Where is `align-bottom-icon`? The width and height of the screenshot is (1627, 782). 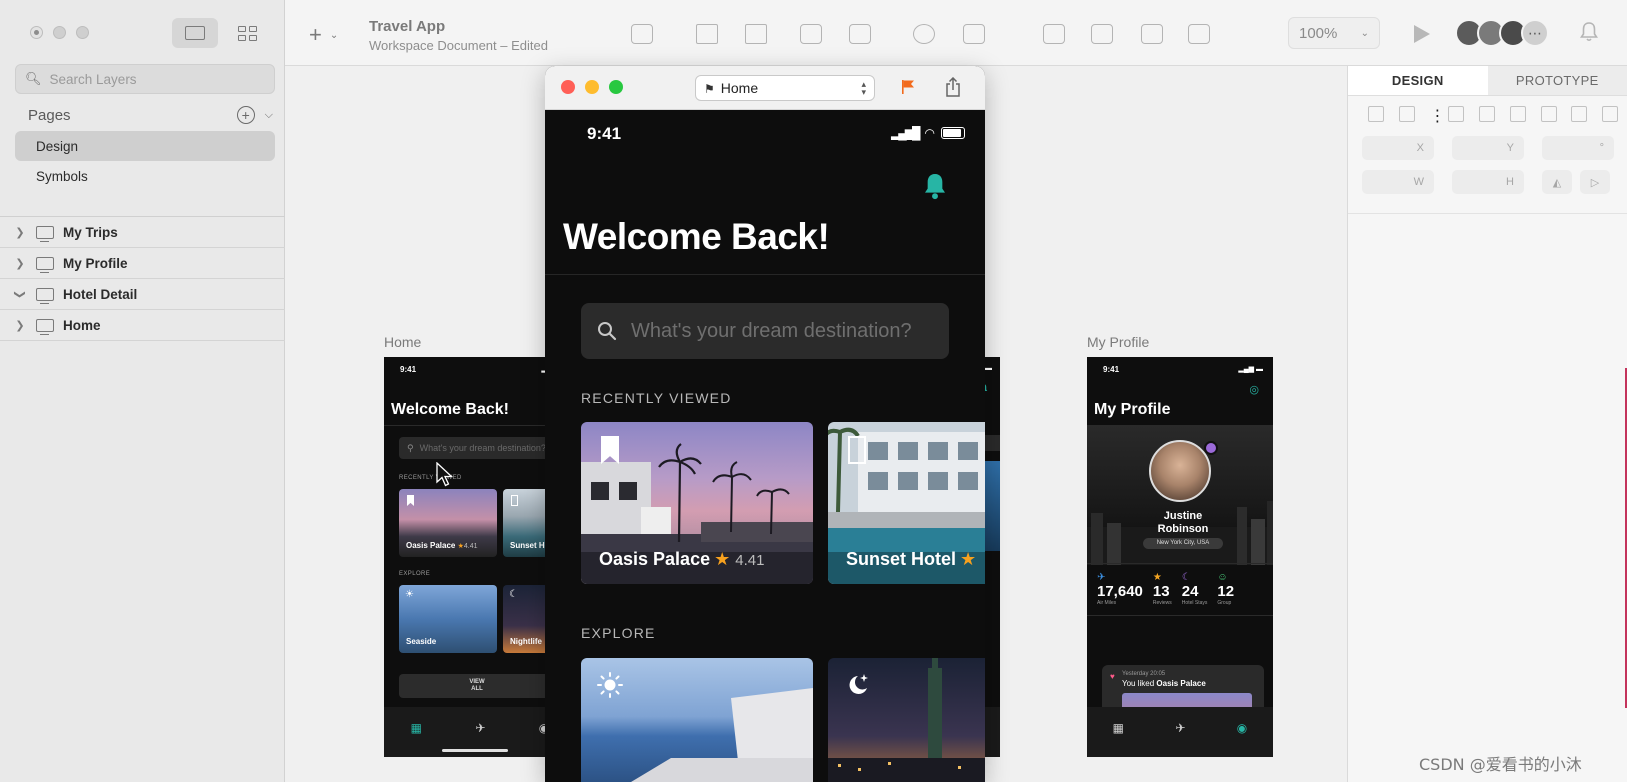 align-bottom-icon is located at coordinates (1548, 114).